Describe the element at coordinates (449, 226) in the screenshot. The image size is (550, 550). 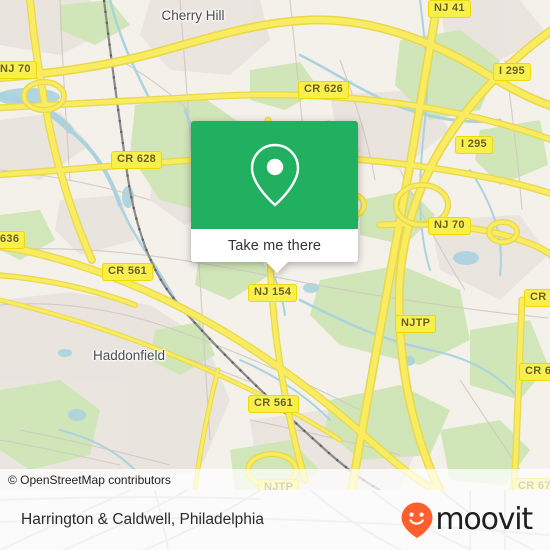
I see `route-shield-nj-70-east: NJ 70` at that location.